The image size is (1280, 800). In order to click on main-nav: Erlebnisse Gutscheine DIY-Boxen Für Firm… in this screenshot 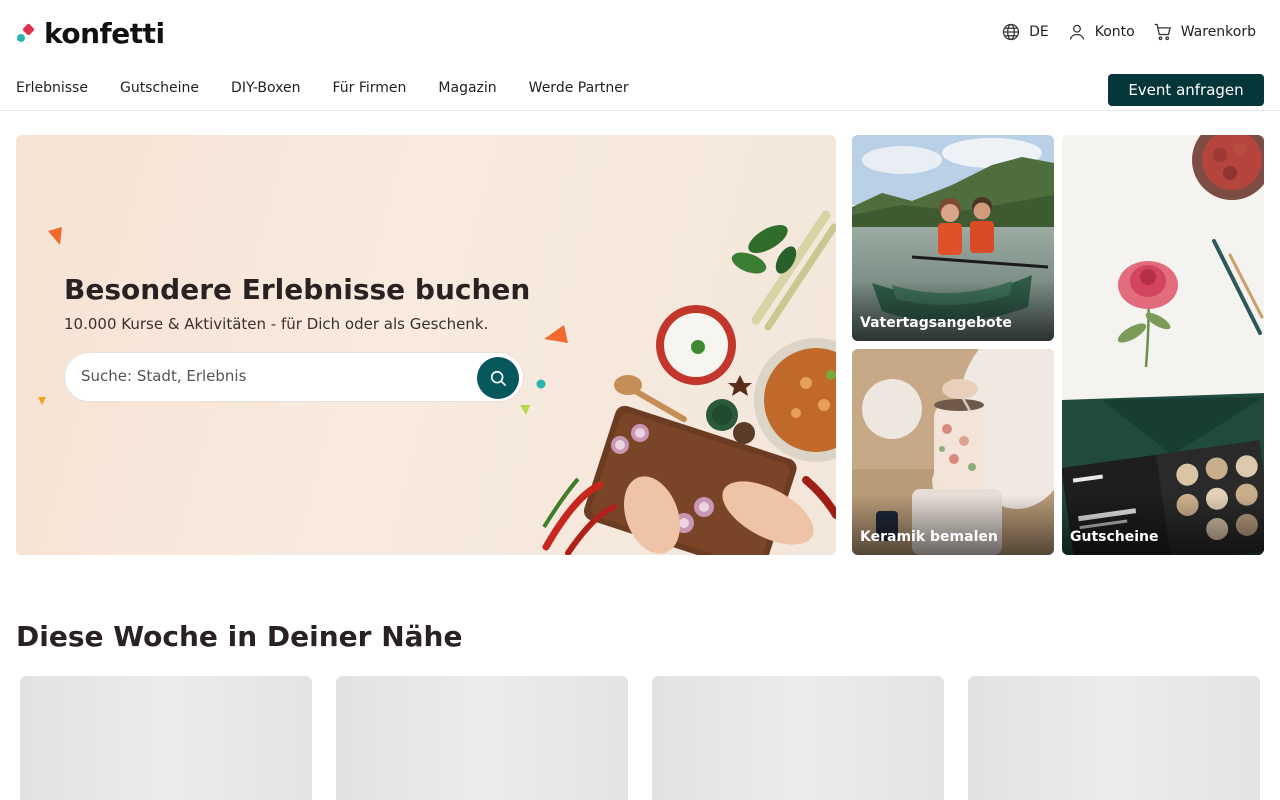, I will do `click(322, 88)`.